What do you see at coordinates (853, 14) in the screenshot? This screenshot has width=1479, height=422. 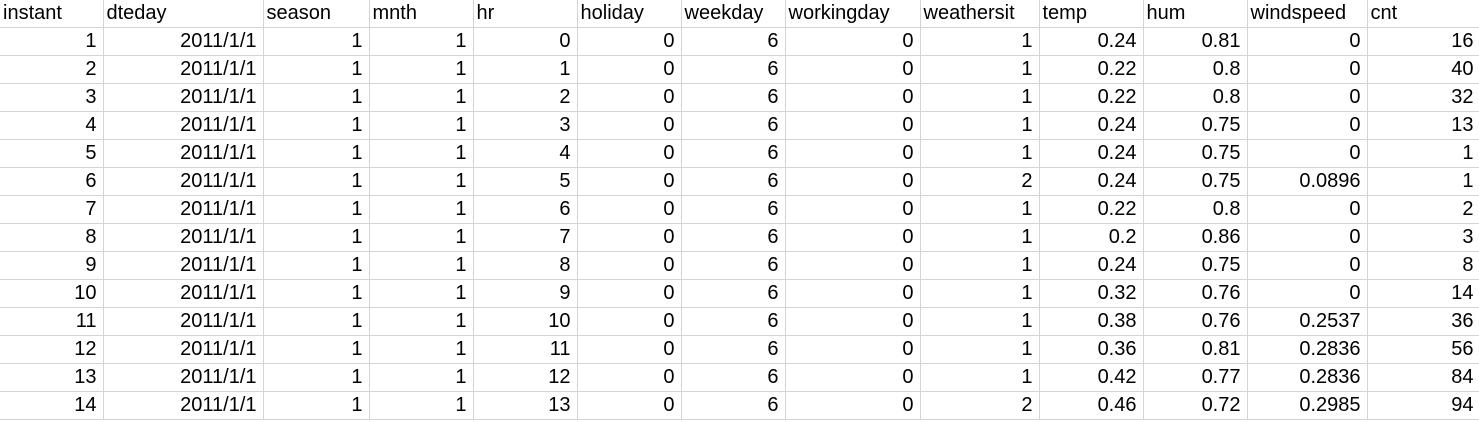 I see `column-header-workingday: workingday` at bounding box center [853, 14].